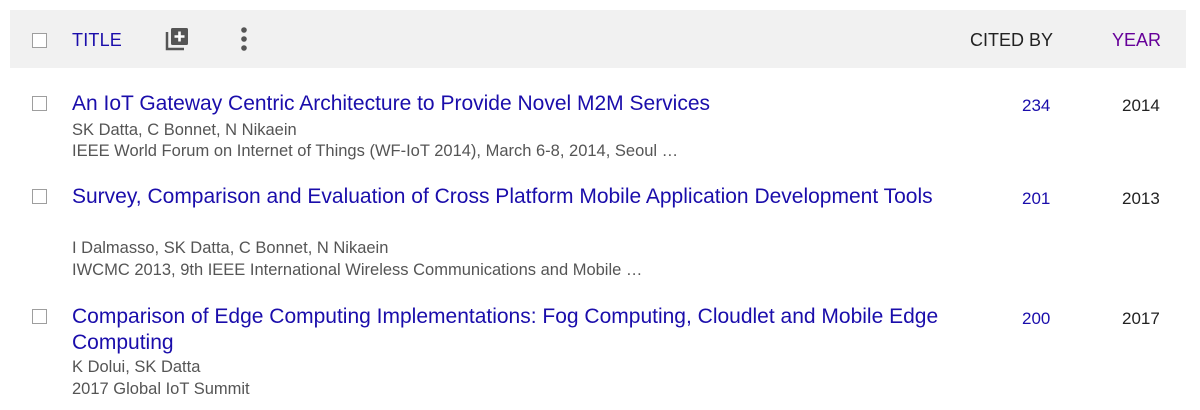 The width and height of the screenshot is (1200, 410). I want to click on article-authors: K Dolui, SK Datta, so click(136, 367).